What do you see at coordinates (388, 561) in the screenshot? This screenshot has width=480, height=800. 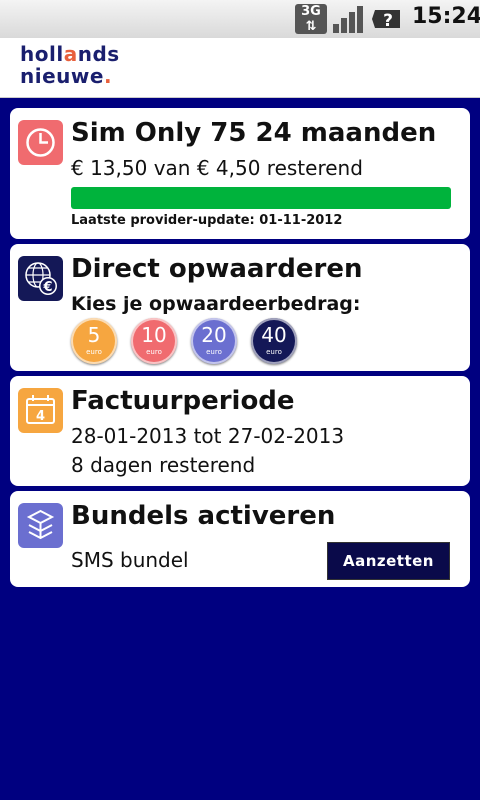 I see `activate-sms-bundle-button: Aanzetten` at bounding box center [388, 561].